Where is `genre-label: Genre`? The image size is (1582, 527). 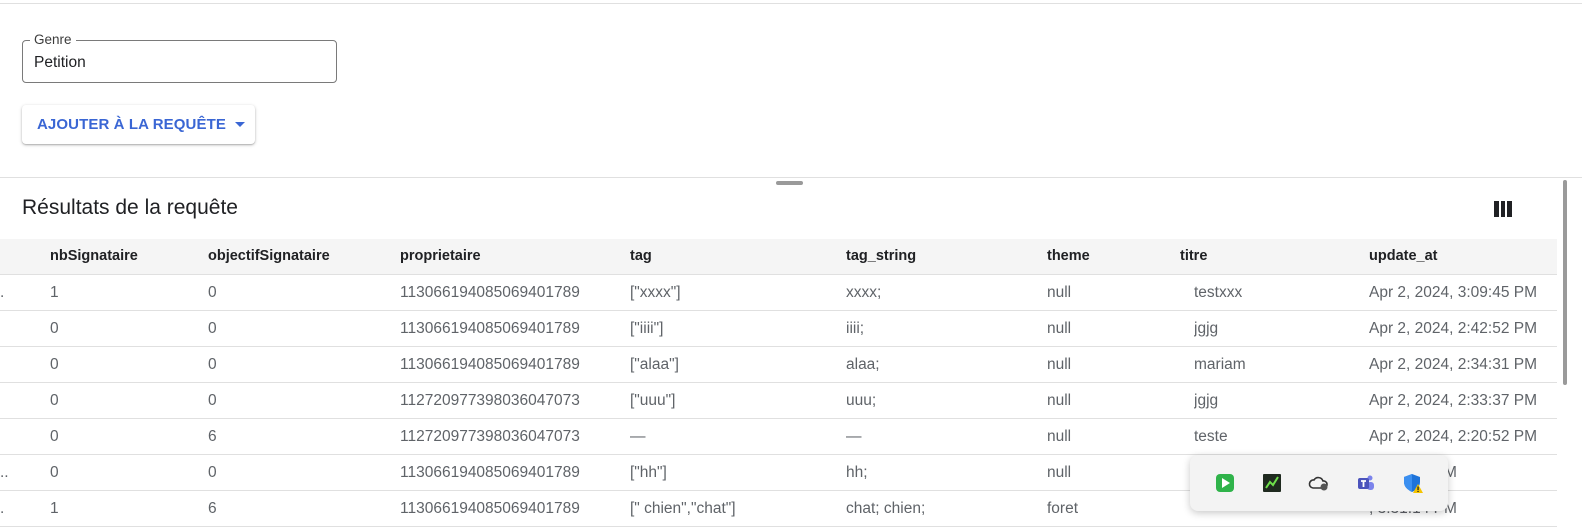
genre-label: Genre is located at coordinates (53, 39).